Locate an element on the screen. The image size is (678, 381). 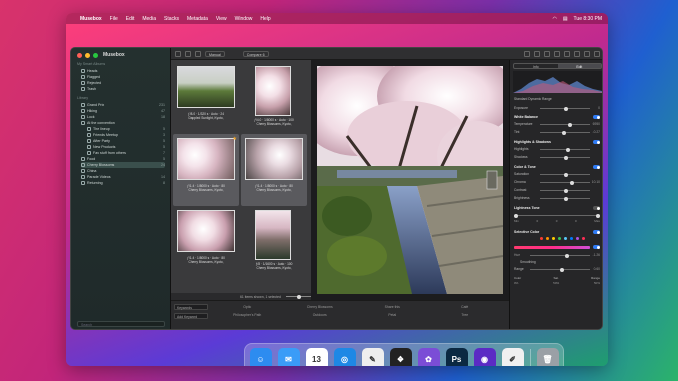
view-icon is located at coordinates (537, 53).